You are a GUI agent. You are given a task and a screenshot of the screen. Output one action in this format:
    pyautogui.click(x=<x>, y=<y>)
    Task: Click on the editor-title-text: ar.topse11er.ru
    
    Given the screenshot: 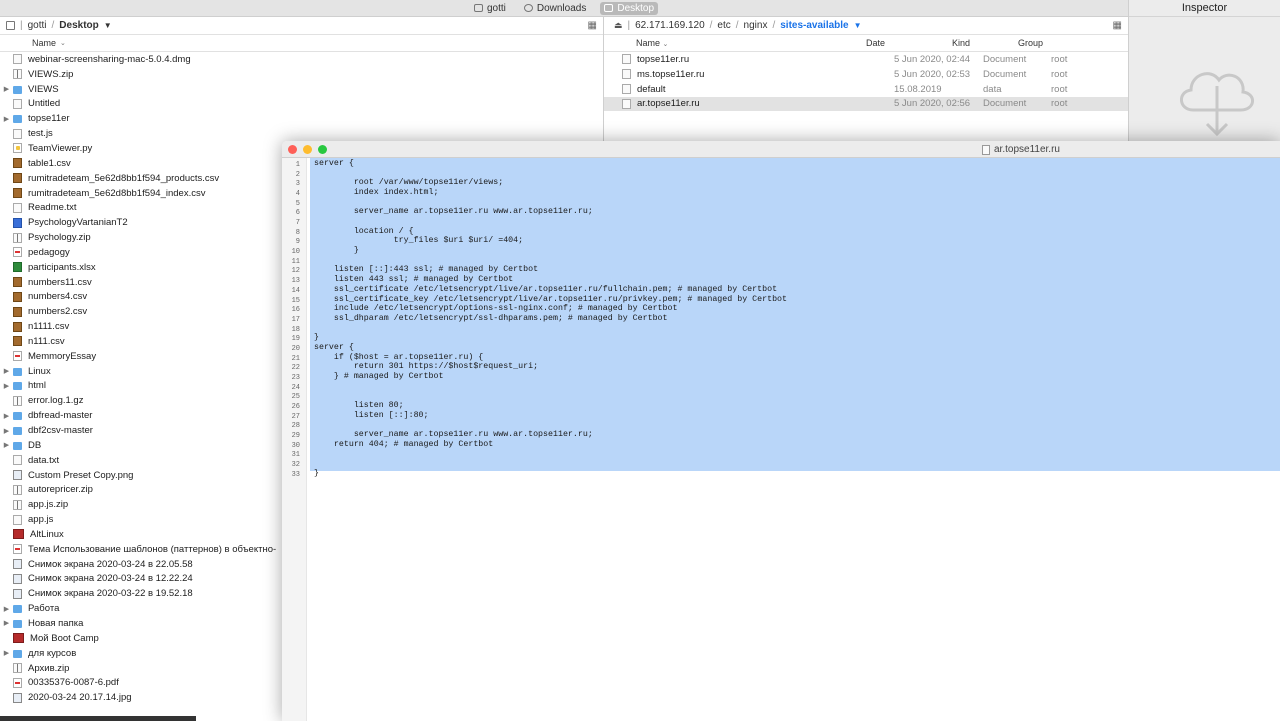 What is the action you would take?
    pyautogui.click(x=1027, y=149)
    